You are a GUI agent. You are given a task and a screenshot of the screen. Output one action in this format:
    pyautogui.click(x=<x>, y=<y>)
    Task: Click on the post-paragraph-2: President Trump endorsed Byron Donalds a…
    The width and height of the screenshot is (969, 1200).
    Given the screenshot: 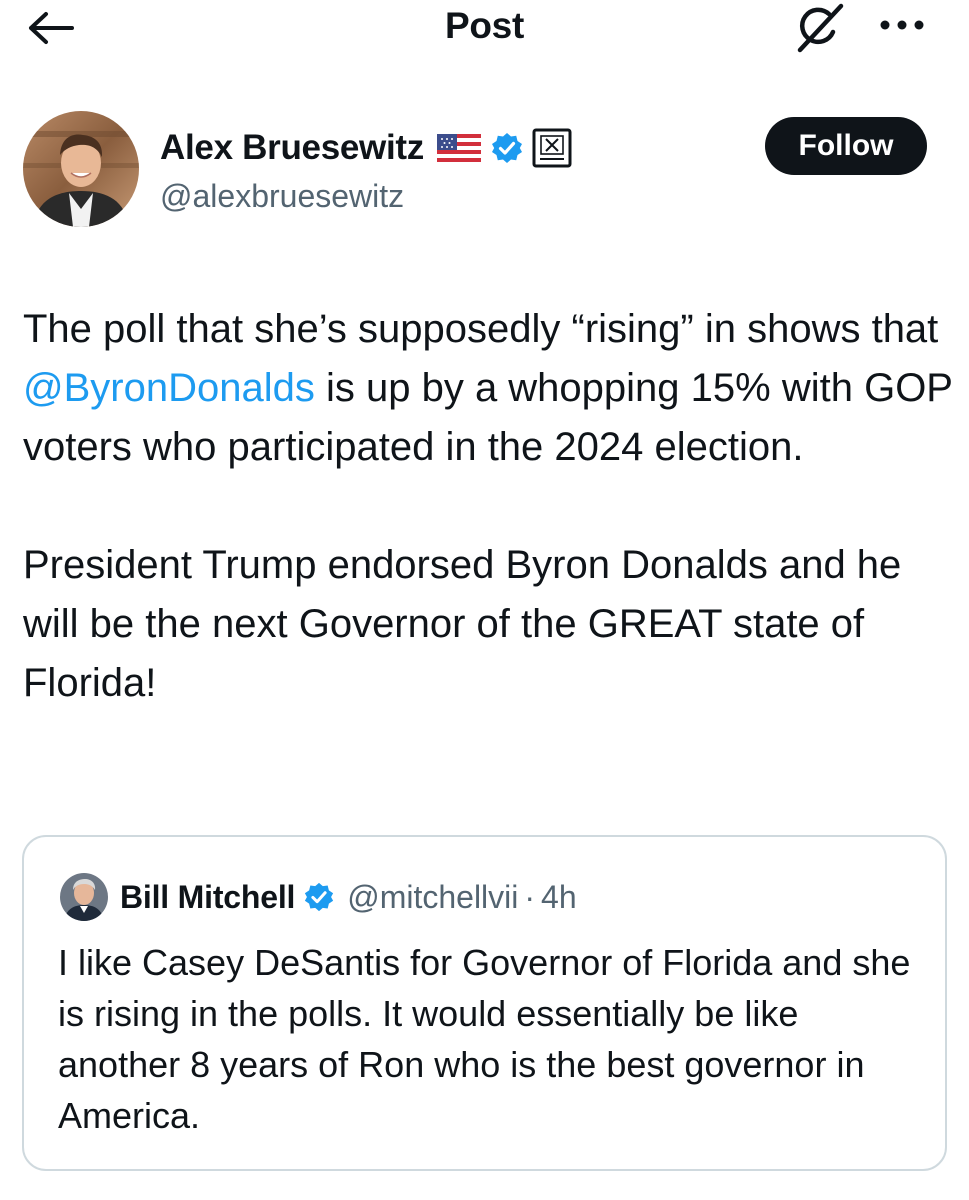 What is the action you would take?
    pyautogui.click(x=462, y=624)
    